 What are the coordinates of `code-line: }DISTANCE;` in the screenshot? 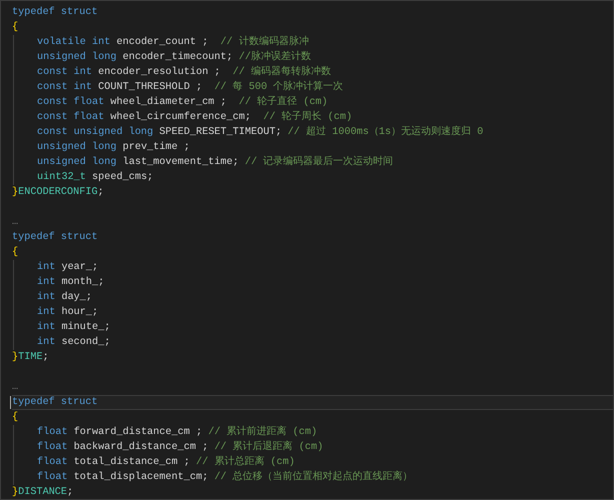 It's located at (43, 492).